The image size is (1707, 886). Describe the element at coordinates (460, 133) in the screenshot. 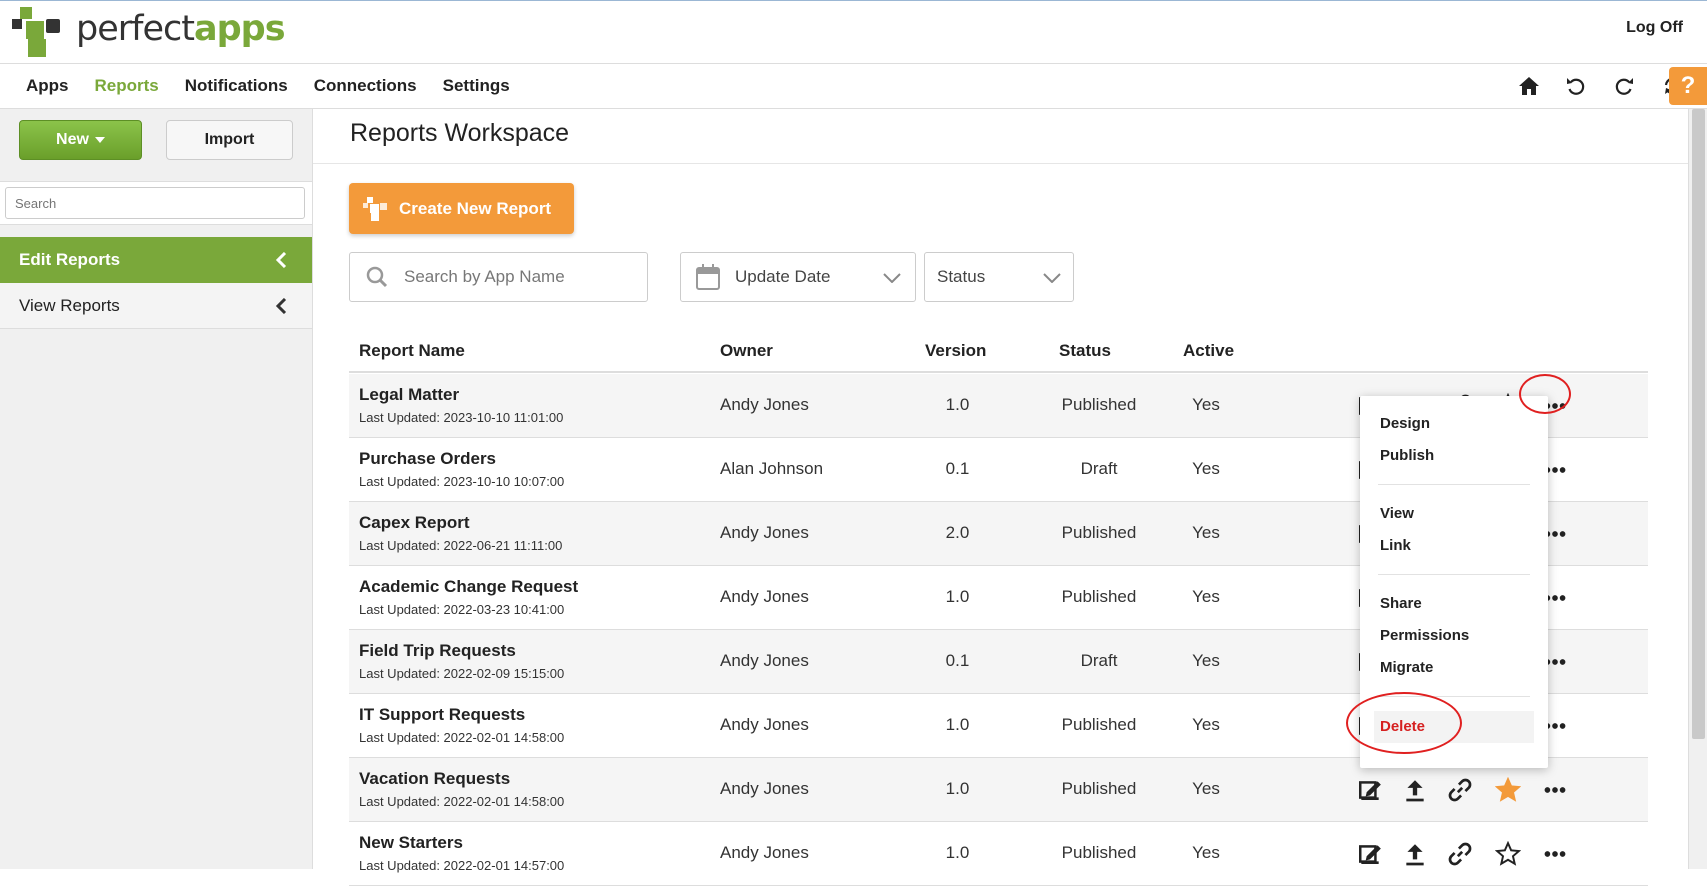

I see `page-title: Reports Workspace` at that location.